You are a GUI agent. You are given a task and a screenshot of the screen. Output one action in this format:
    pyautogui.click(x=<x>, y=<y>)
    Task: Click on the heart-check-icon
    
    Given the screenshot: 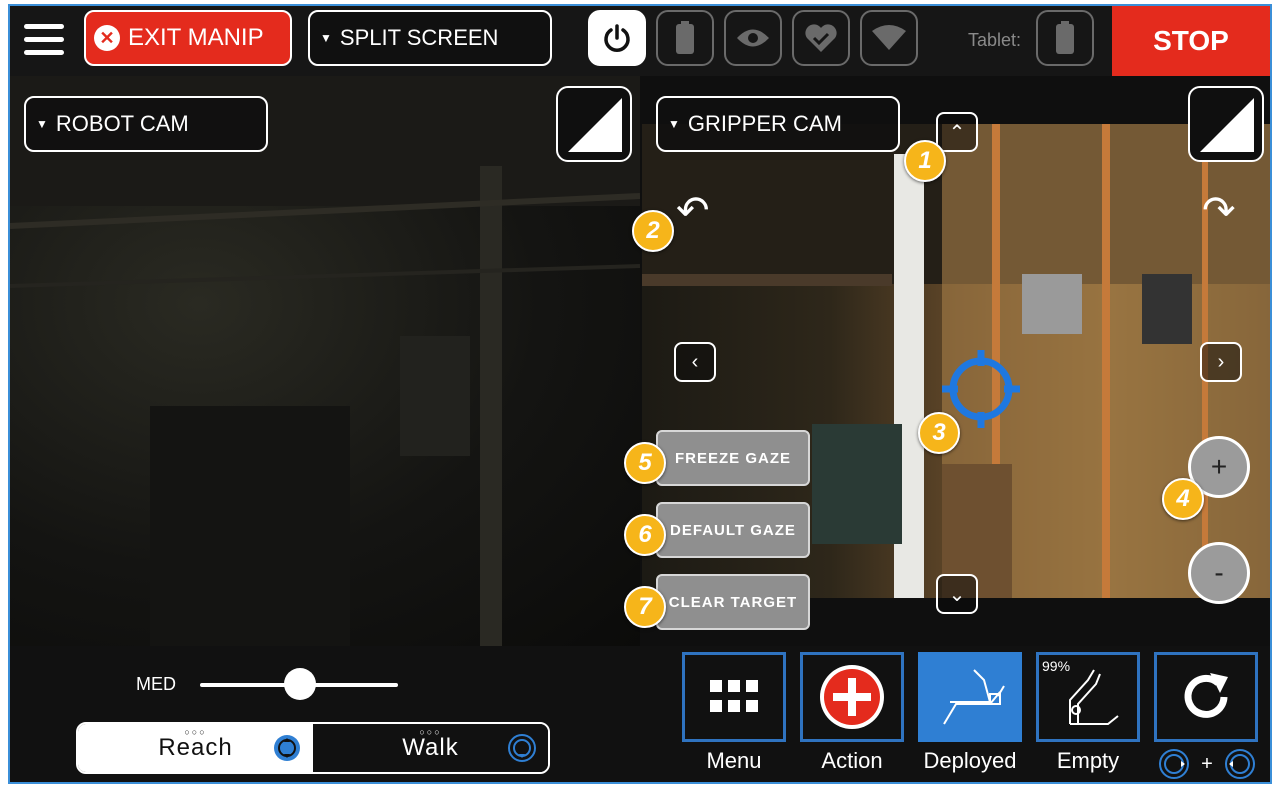 What is the action you would take?
    pyautogui.click(x=821, y=38)
    